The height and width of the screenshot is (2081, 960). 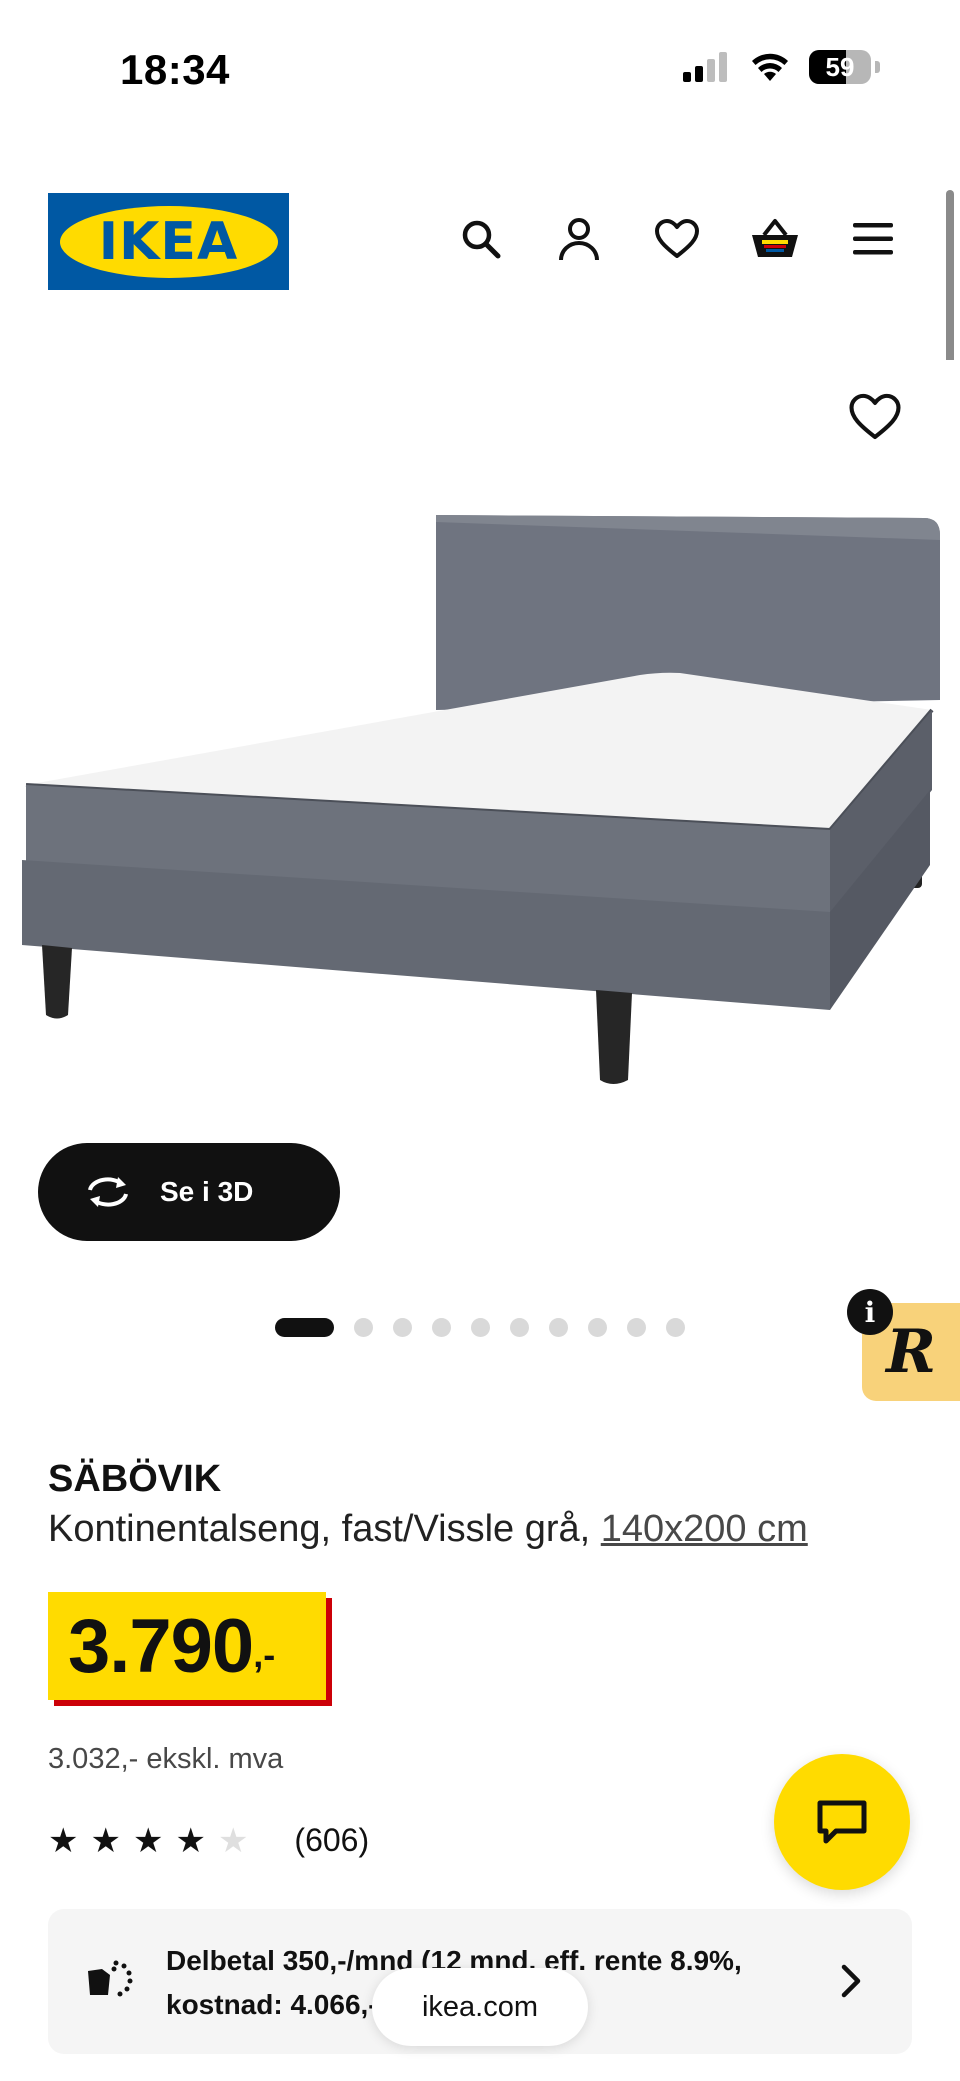 I want to click on view-3d-label: Se i 3D, so click(x=207, y=1191).